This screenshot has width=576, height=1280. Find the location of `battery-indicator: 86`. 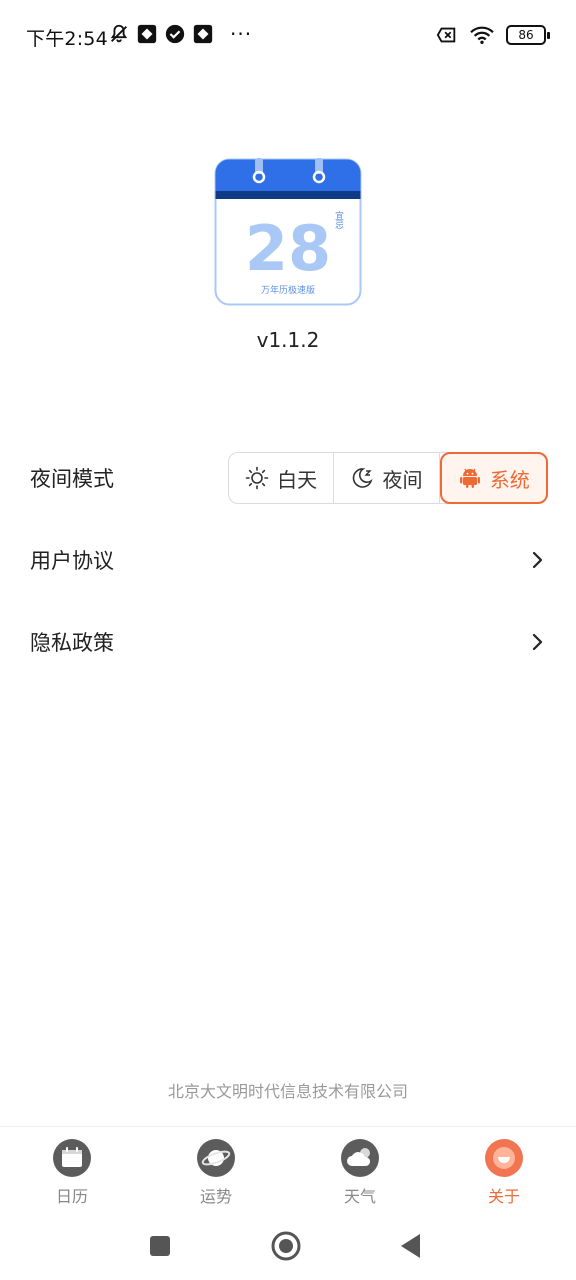

battery-indicator: 86 is located at coordinates (528, 35).